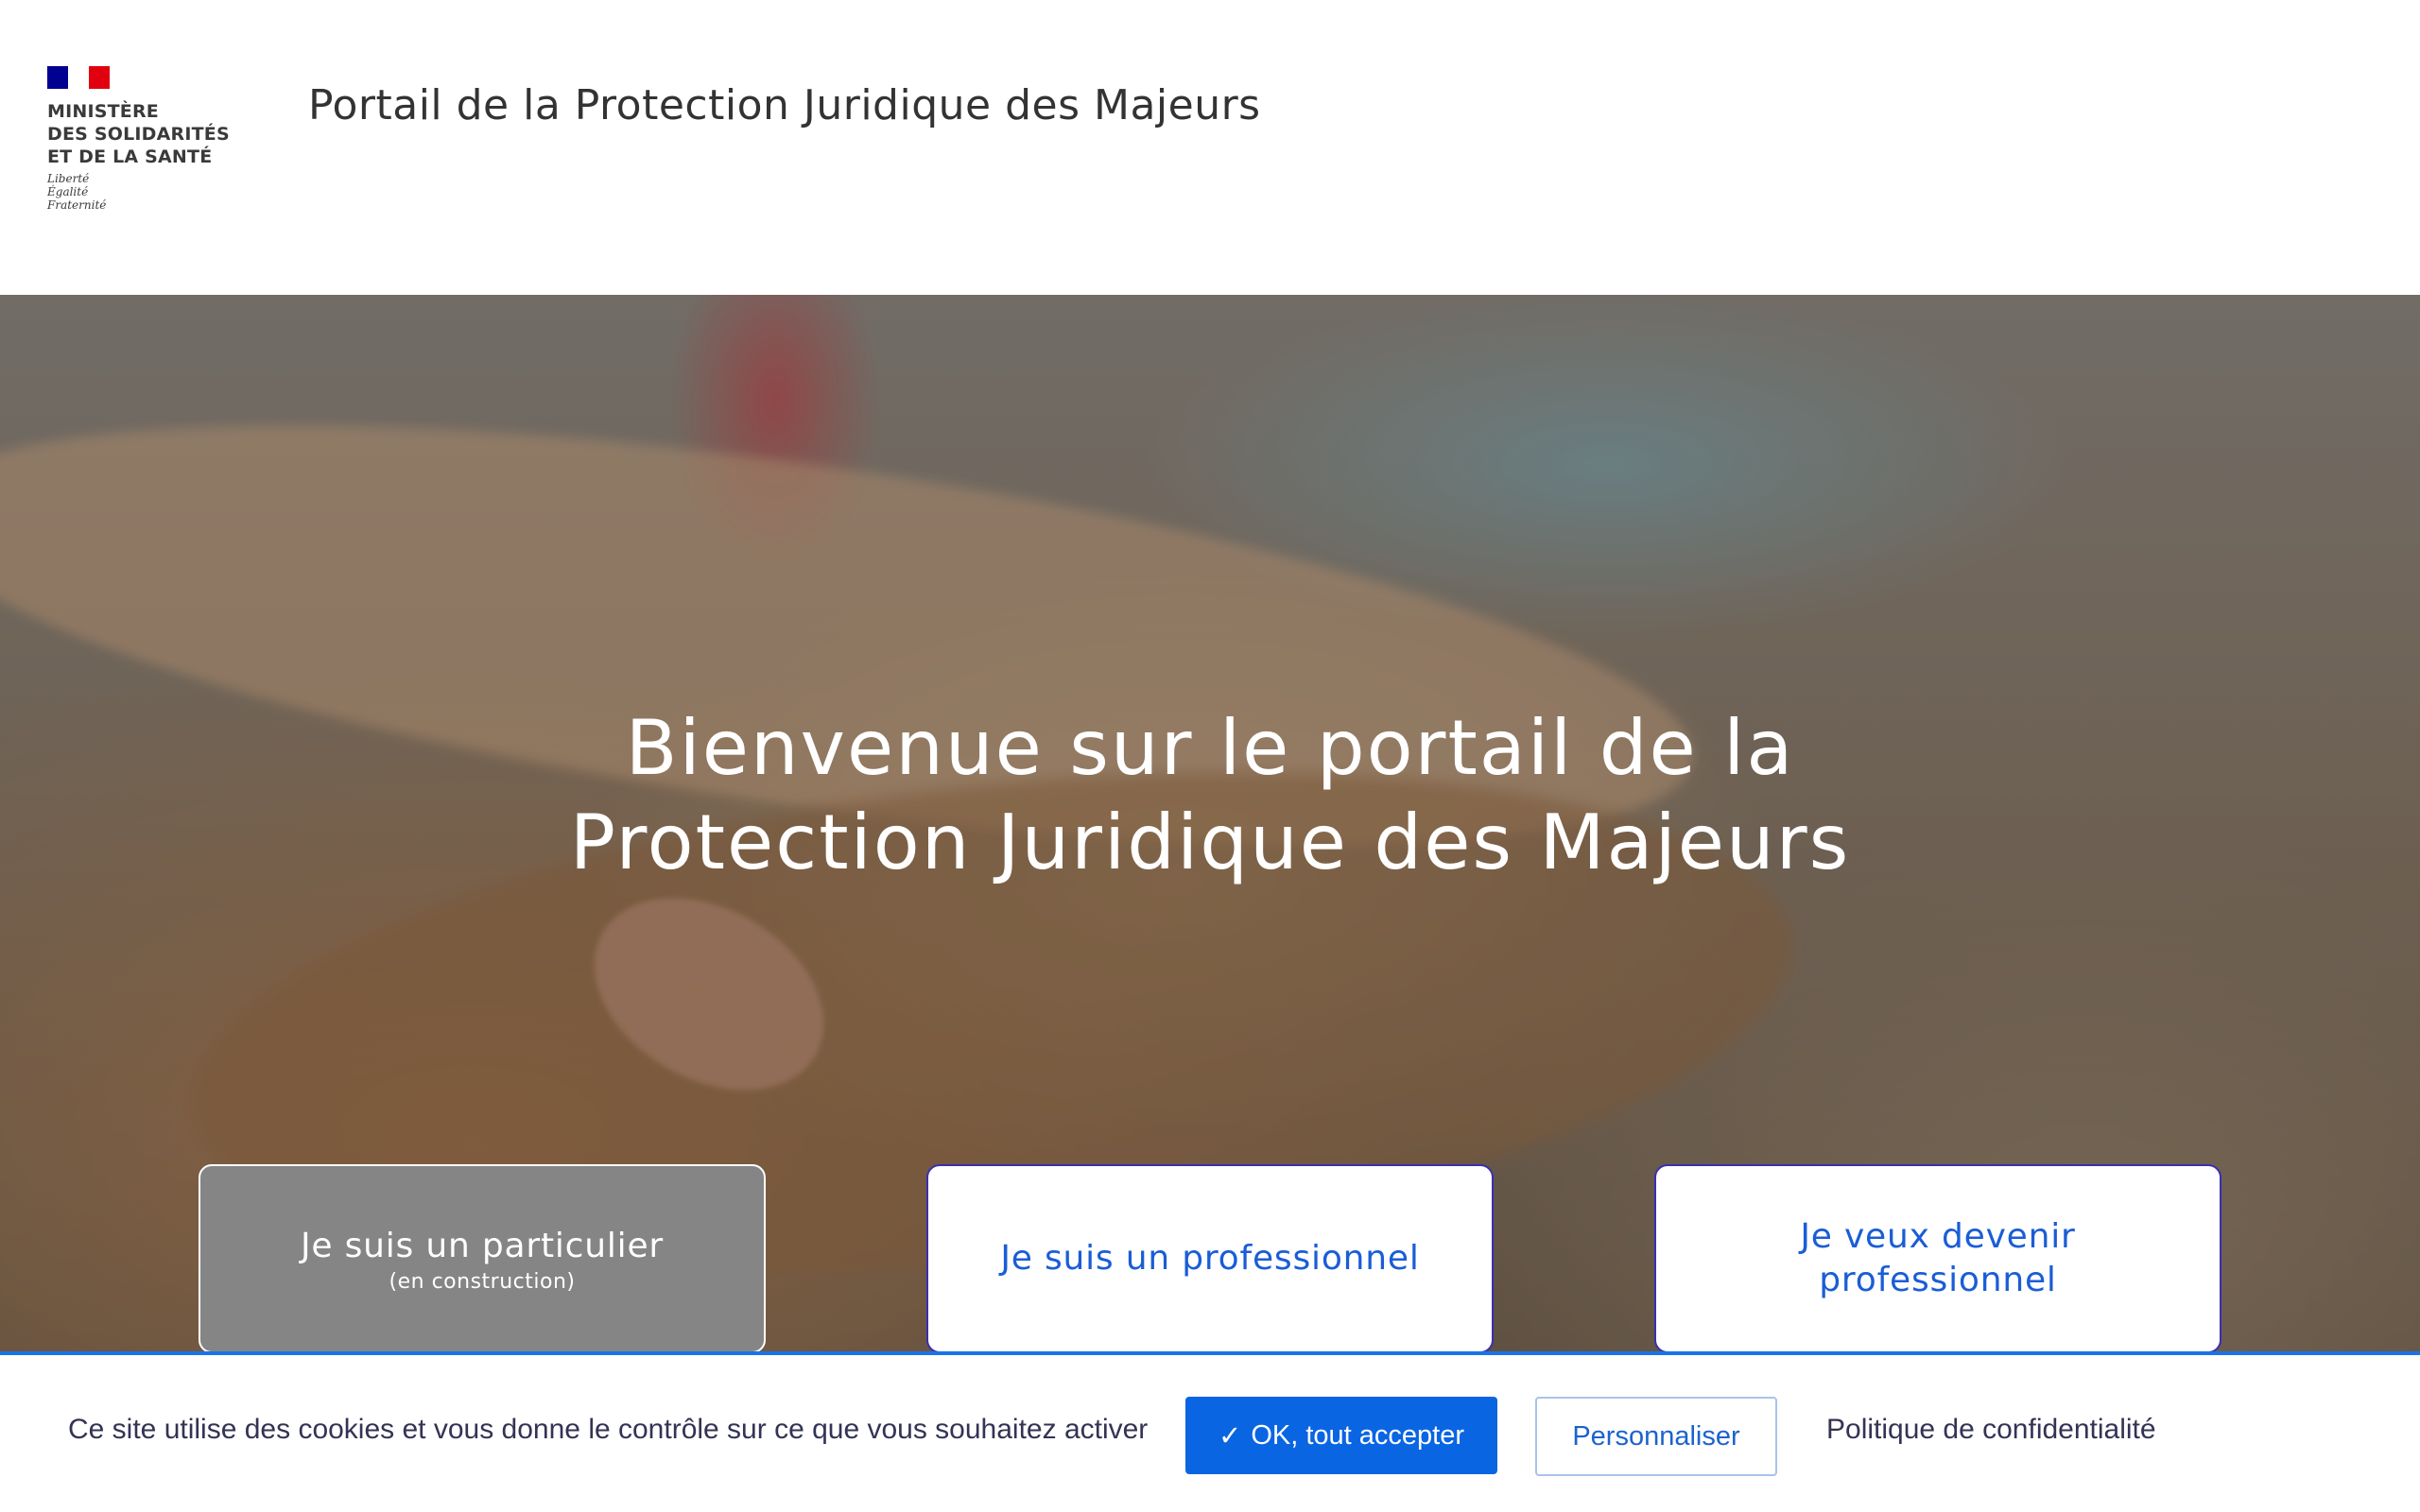 The height and width of the screenshot is (1512, 2420). What do you see at coordinates (1231, 1436) in the screenshot?
I see `check-icon: ✓` at bounding box center [1231, 1436].